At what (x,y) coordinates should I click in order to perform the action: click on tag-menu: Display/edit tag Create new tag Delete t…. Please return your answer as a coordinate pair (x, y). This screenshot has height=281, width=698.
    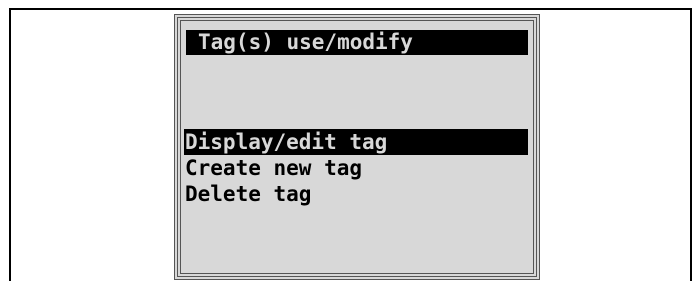
    Looking at the image, I should click on (357, 168).